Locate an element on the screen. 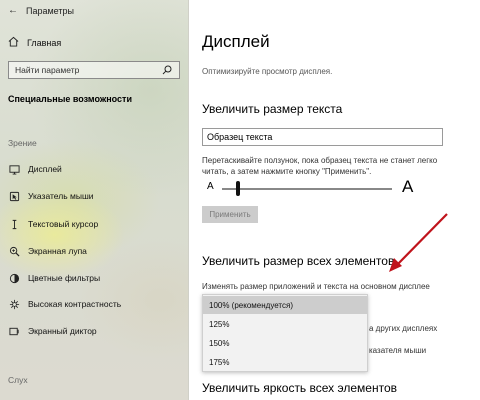 The image size is (480, 400). text-cursor-icon is located at coordinates (14, 224).